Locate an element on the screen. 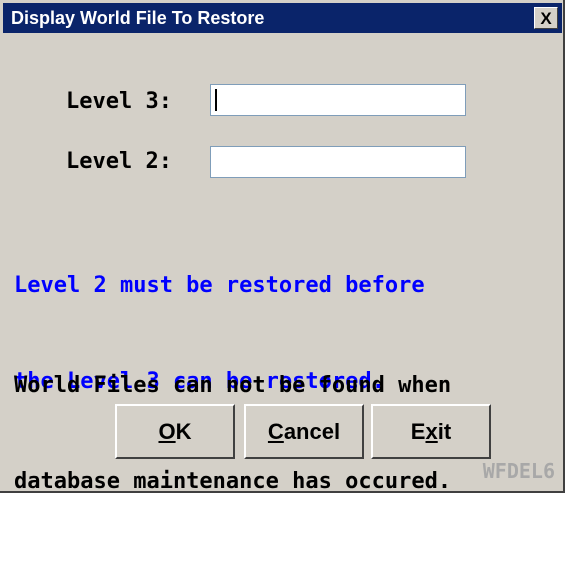  cancel-button: Cancel is located at coordinates (304, 431).